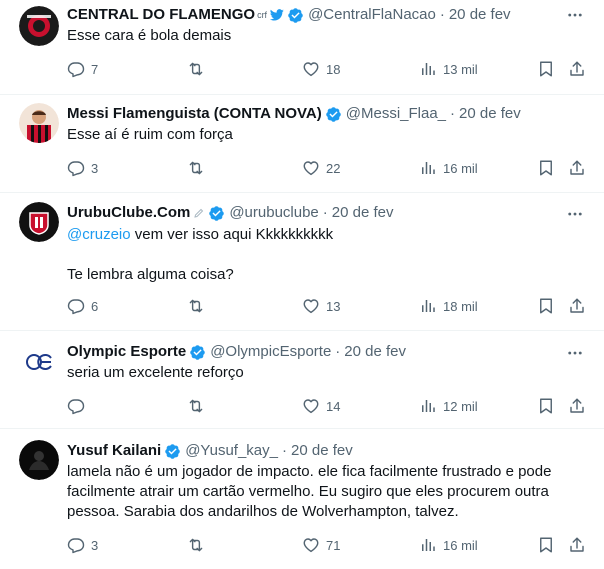  What do you see at coordinates (327, 235) in the screenshot?
I see `tweet-text-line: @cruzeio vem ver isso aqui Kkkkkkkkkk` at bounding box center [327, 235].